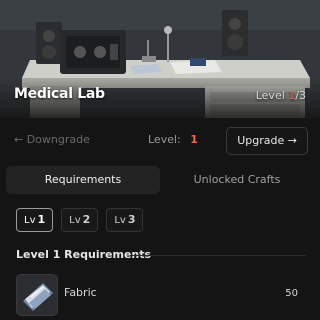 This screenshot has height=320, width=320. What do you see at coordinates (52, 140) in the screenshot?
I see `downgrade-button: ← Downgrade` at bounding box center [52, 140].